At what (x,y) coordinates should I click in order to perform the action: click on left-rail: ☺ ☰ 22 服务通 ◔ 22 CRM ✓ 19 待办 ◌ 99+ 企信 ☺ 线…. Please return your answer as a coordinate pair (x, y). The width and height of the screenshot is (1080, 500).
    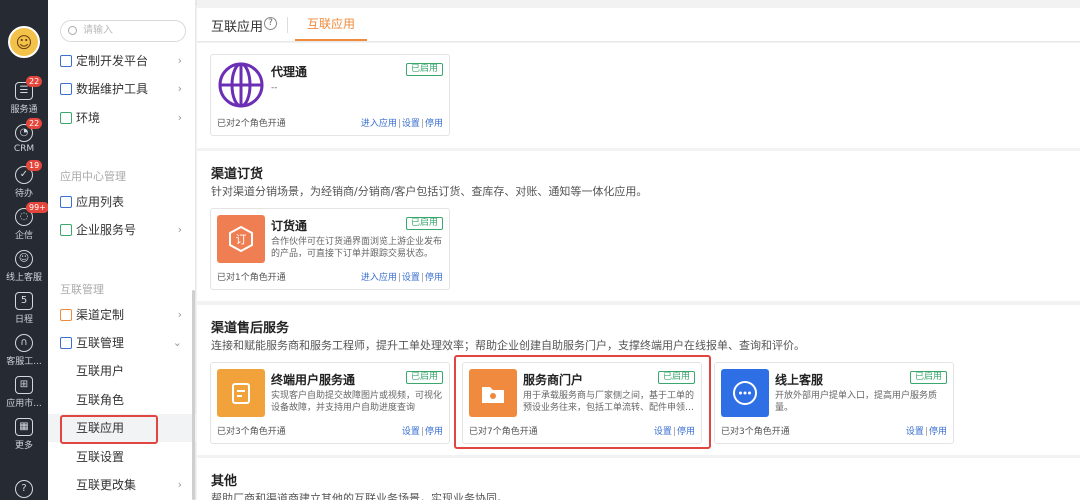
    Looking at the image, I should click on (24, 250).